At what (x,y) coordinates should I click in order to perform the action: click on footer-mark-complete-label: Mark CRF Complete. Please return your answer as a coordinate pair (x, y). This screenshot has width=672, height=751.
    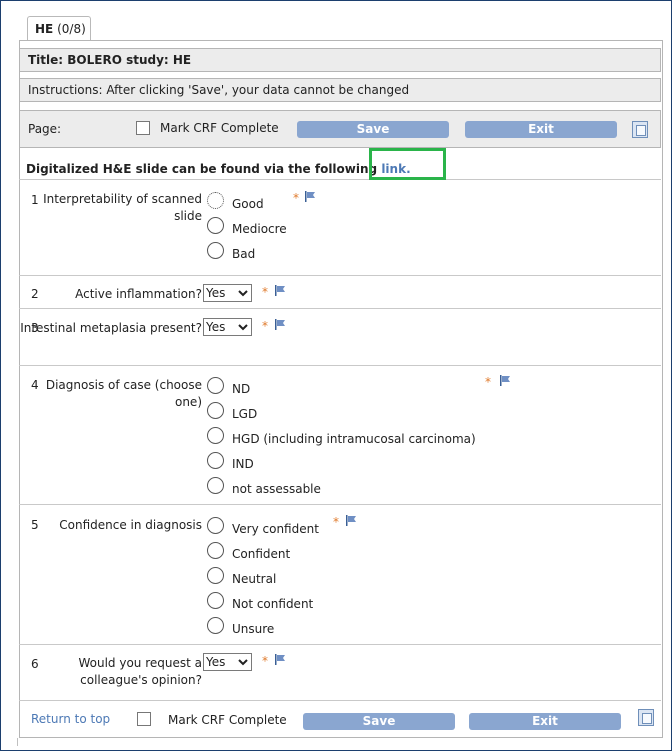
    Looking at the image, I should click on (227, 720).